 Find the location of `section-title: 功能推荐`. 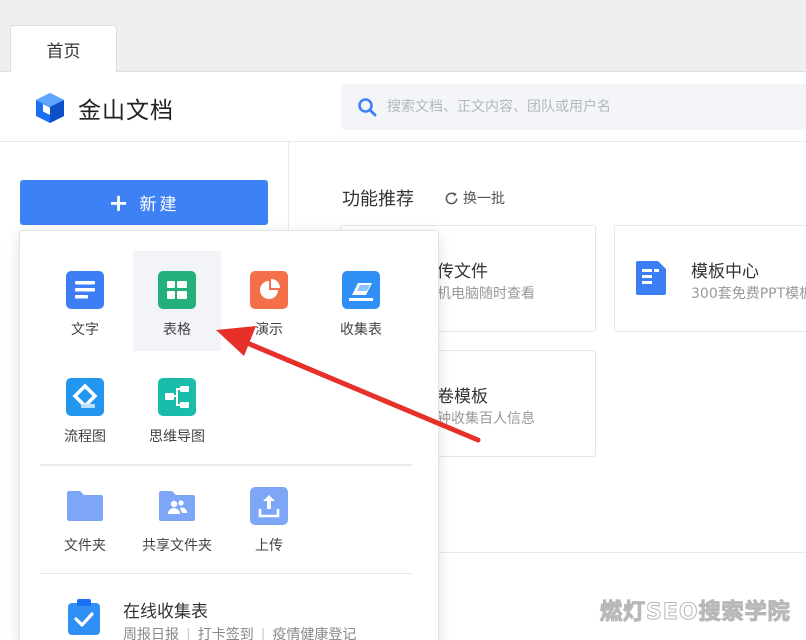

section-title: 功能推荐 is located at coordinates (378, 199).